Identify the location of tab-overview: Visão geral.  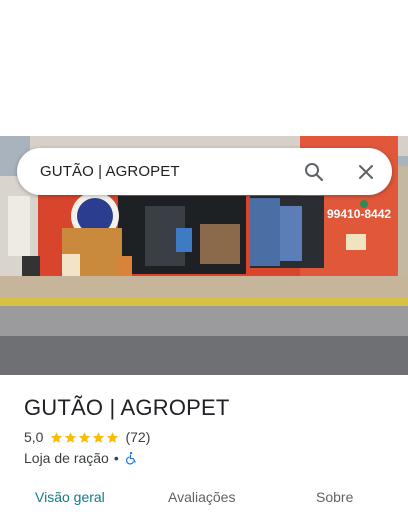
(70, 497).